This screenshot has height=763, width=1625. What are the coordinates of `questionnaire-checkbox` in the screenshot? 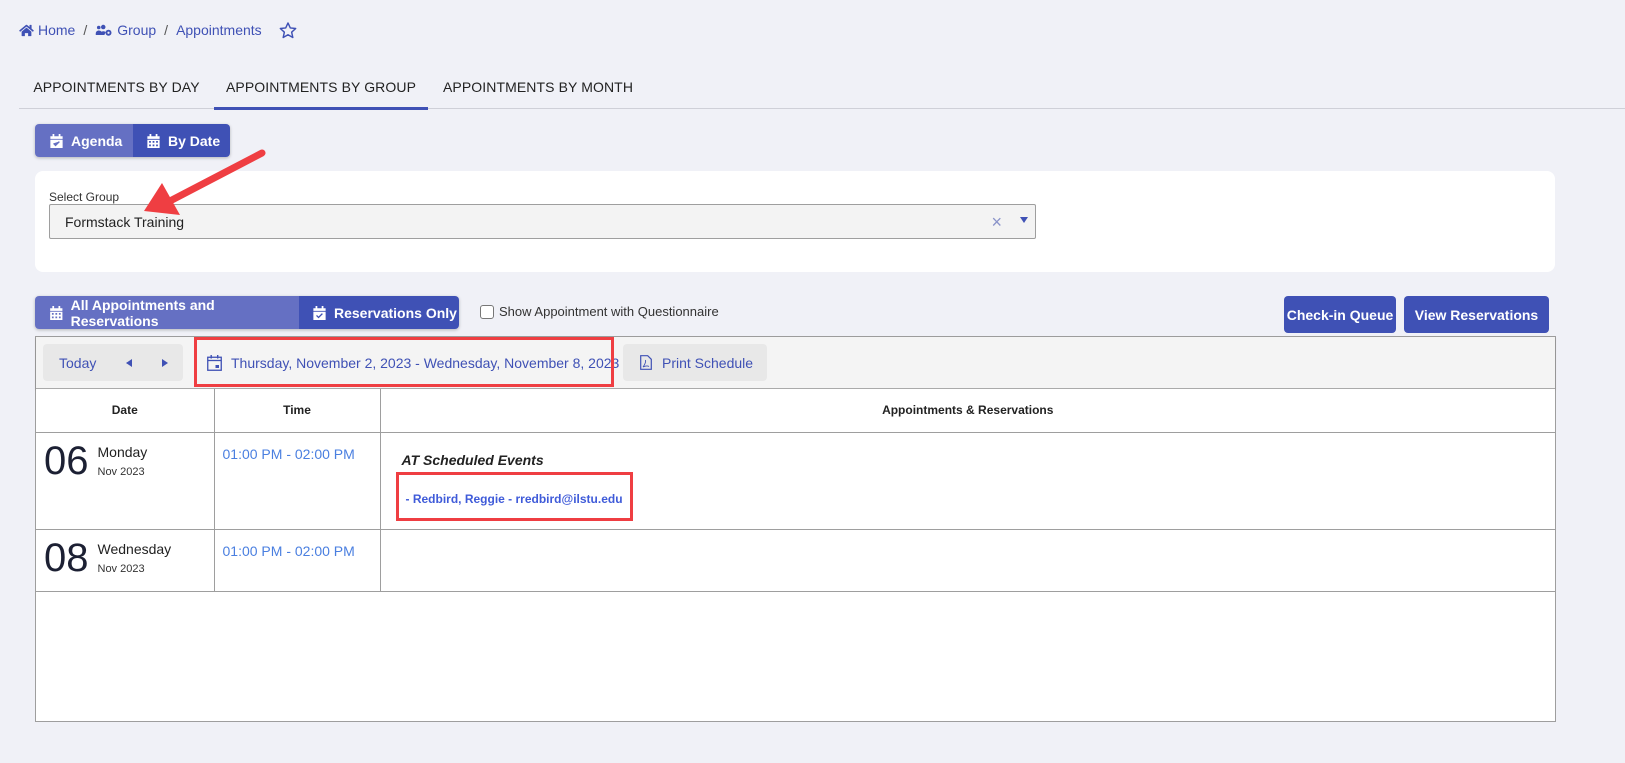 It's located at (487, 311).